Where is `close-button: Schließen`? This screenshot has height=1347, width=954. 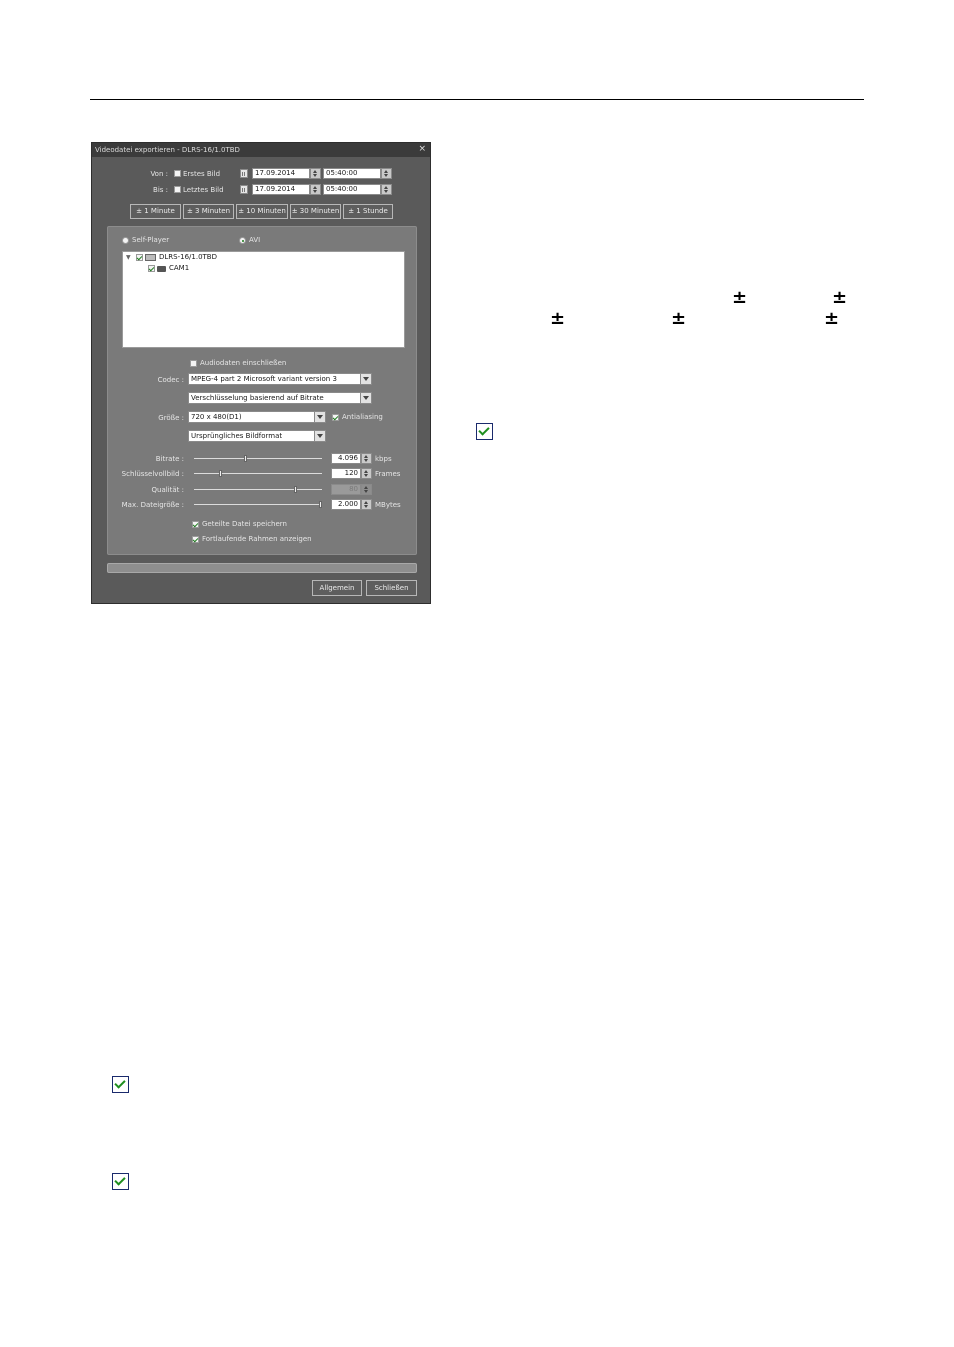 close-button: Schließen is located at coordinates (391, 588).